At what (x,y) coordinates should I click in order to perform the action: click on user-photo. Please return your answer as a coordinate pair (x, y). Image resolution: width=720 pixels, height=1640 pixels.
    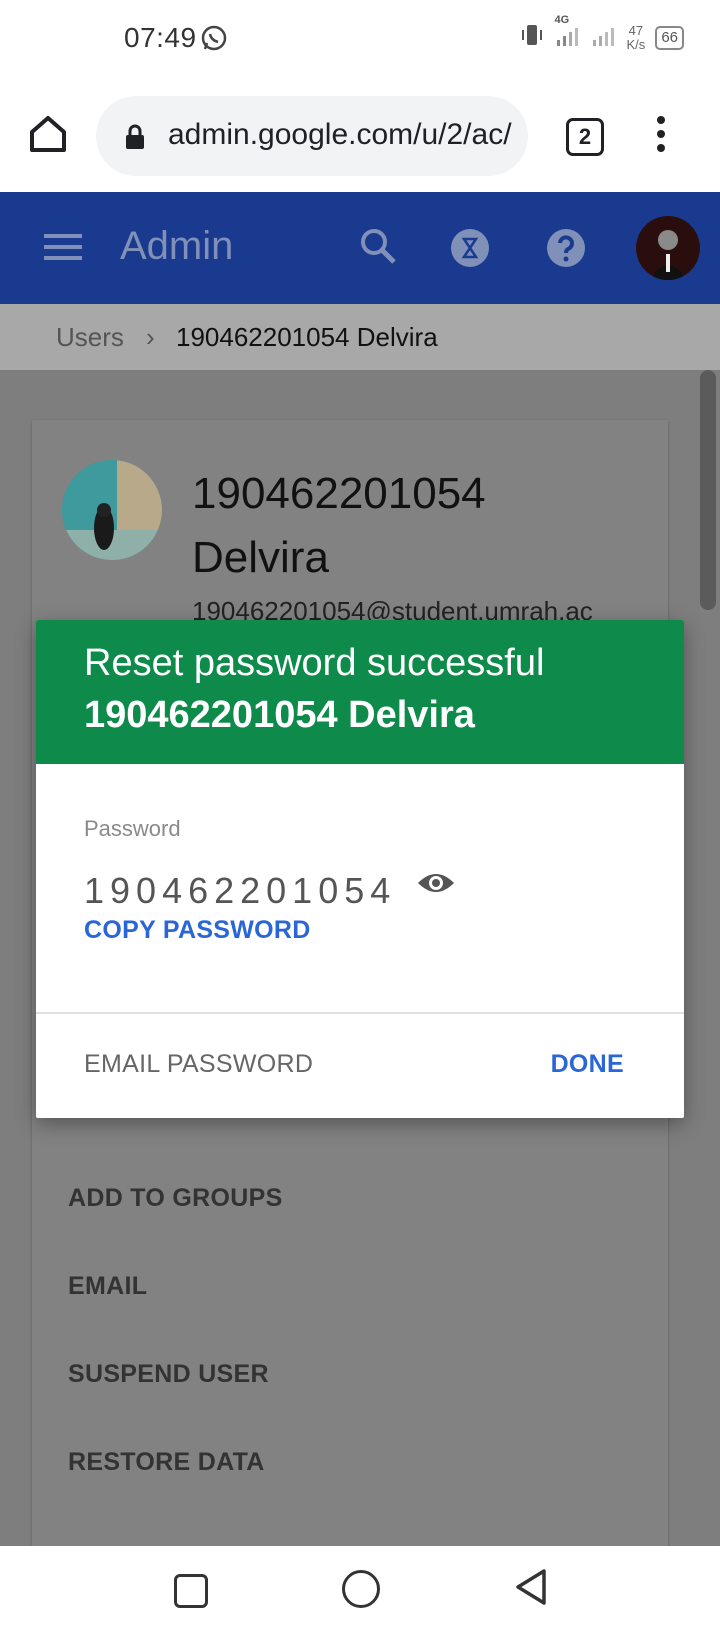
    Looking at the image, I should click on (112, 510).